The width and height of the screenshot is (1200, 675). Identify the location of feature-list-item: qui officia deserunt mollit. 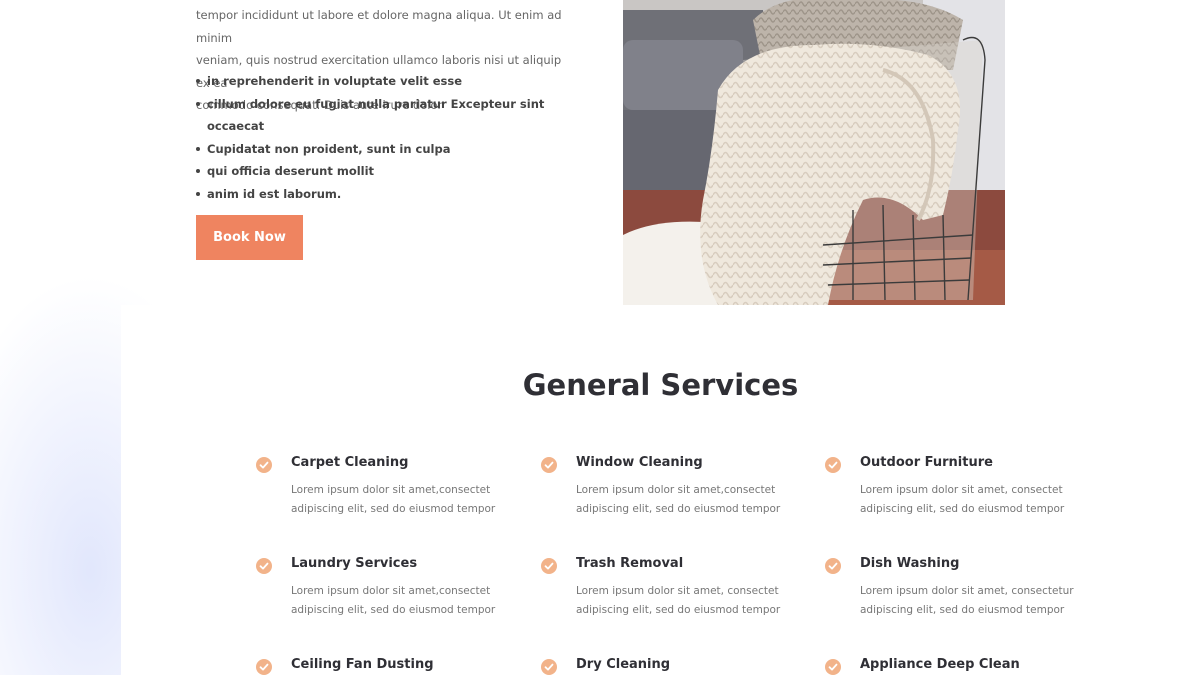
(396, 171).